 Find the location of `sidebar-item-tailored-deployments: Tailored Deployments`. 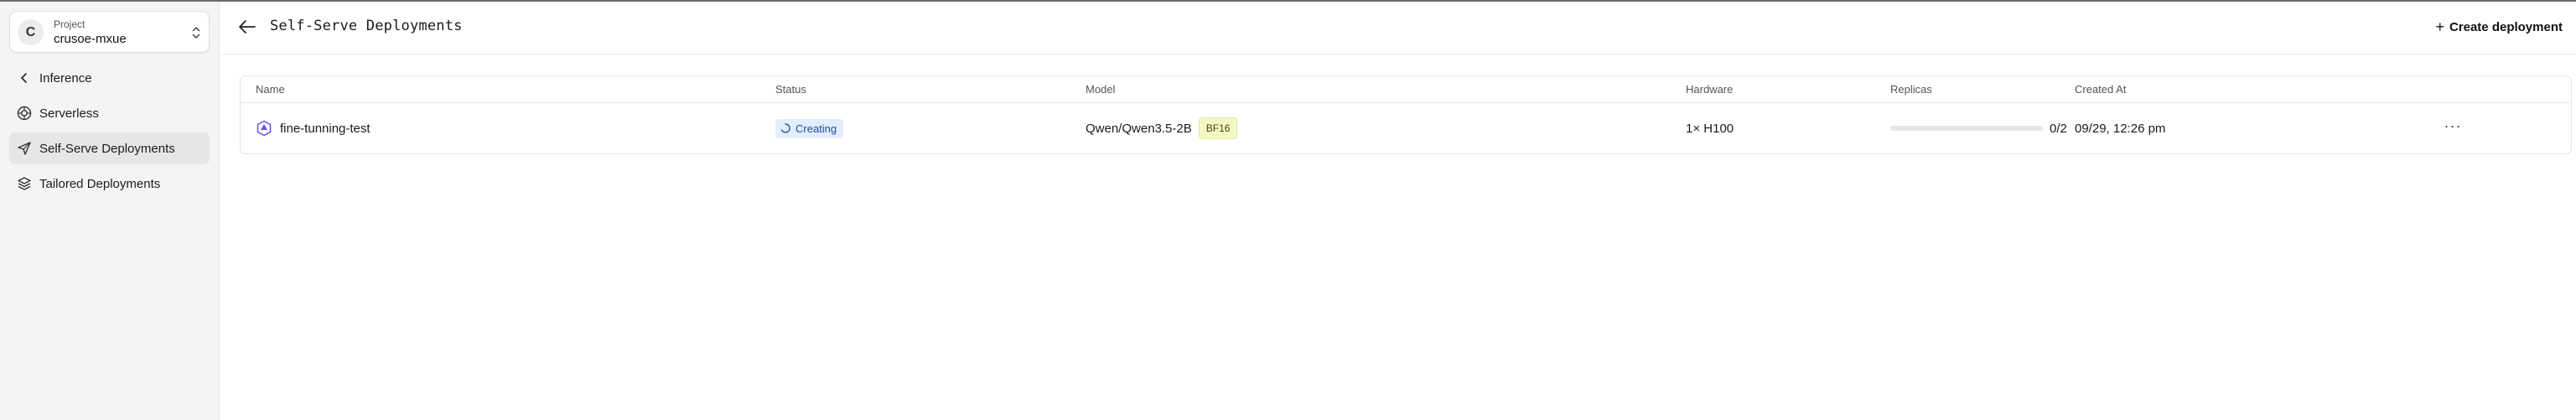

sidebar-item-tailored-deployments: Tailored Deployments is located at coordinates (109, 184).